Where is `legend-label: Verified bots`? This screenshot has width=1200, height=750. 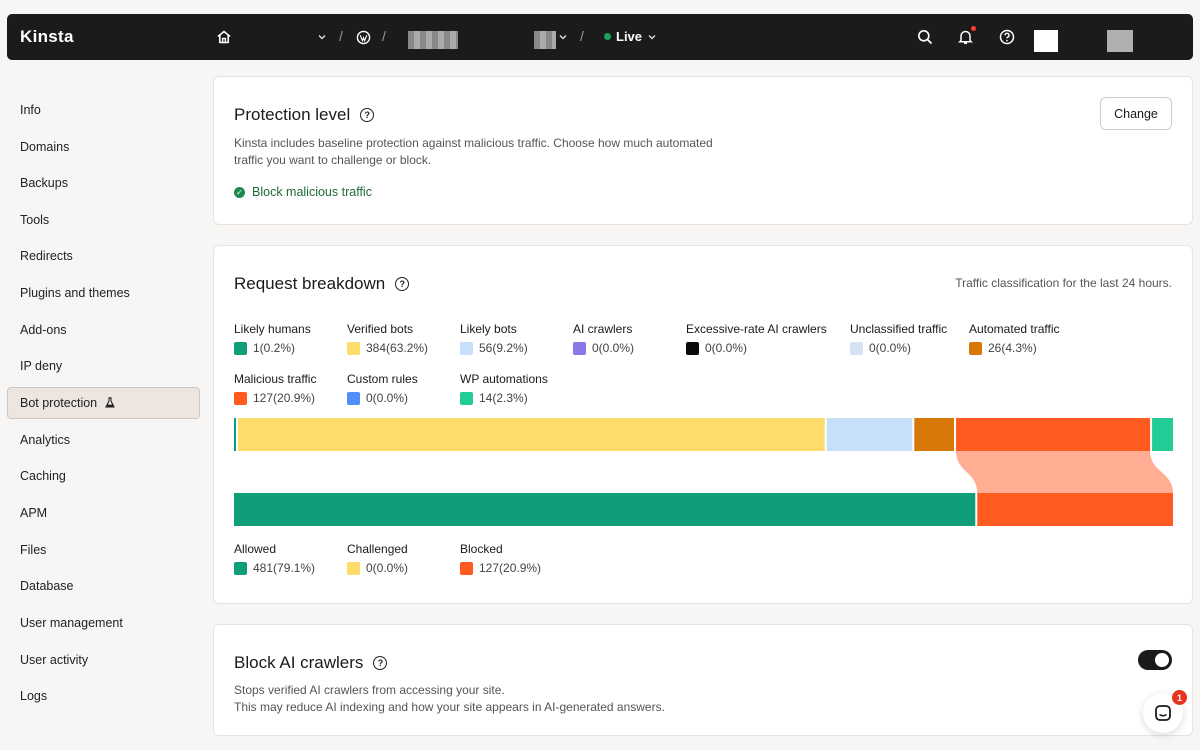
legend-label: Verified bots is located at coordinates (380, 329).